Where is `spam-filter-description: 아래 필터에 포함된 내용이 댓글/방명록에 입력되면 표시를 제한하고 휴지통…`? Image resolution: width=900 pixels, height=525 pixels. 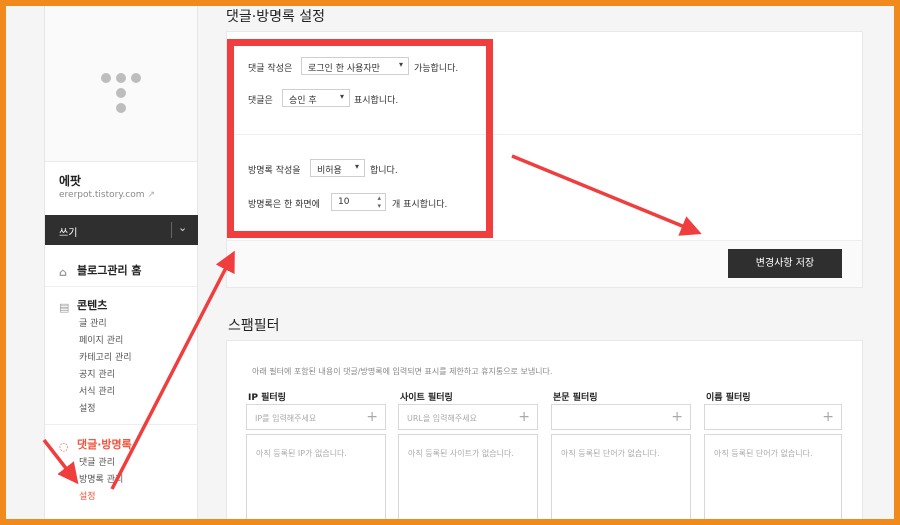 spam-filter-description: 아래 필터에 포함된 내용이 댓글/방명록에 입력되면 표시를 제한하고 휴지통… is located at coordinates (402, 371).